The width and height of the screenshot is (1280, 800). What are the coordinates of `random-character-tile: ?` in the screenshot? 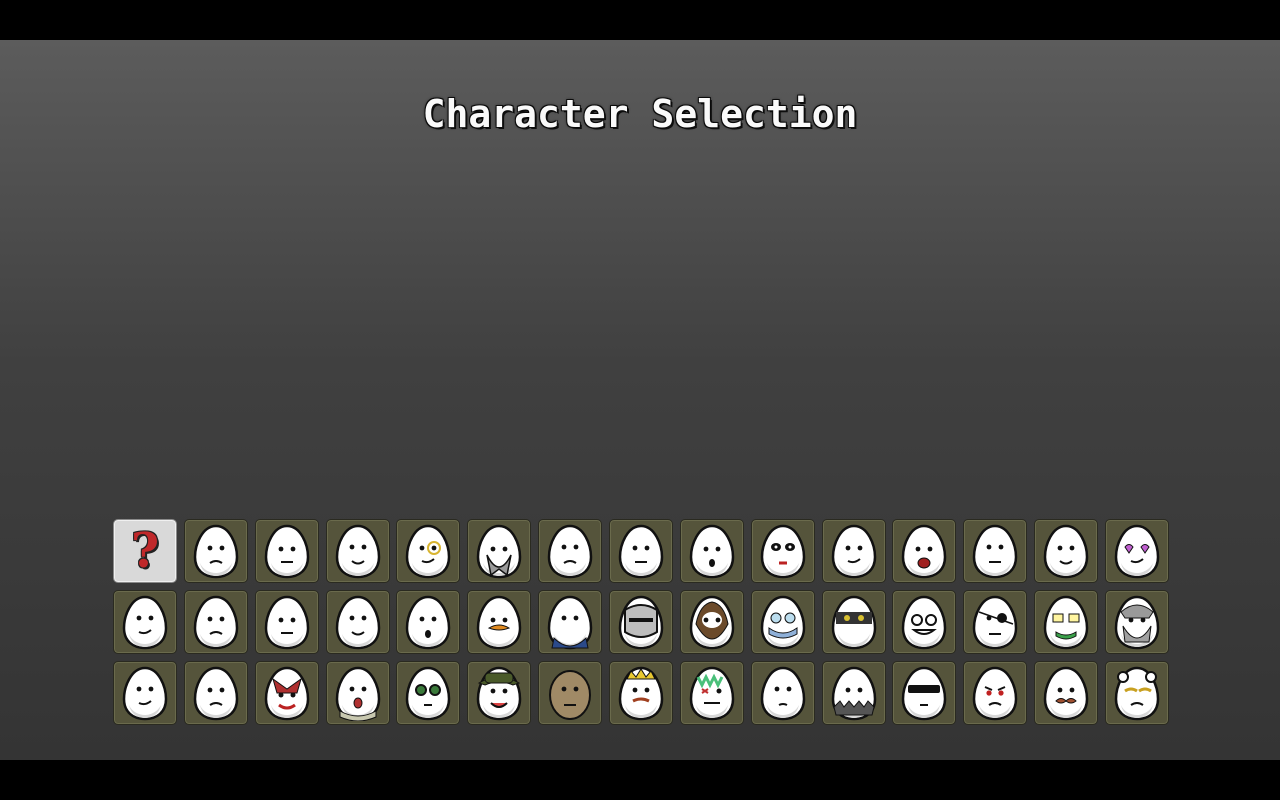 It's located at (145, 551).